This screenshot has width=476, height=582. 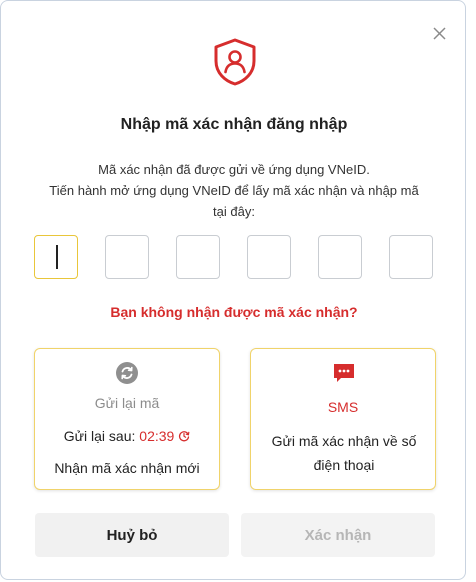 I want to click on countdown-label: Gửi lại sau:, so click(x=99, y=436).